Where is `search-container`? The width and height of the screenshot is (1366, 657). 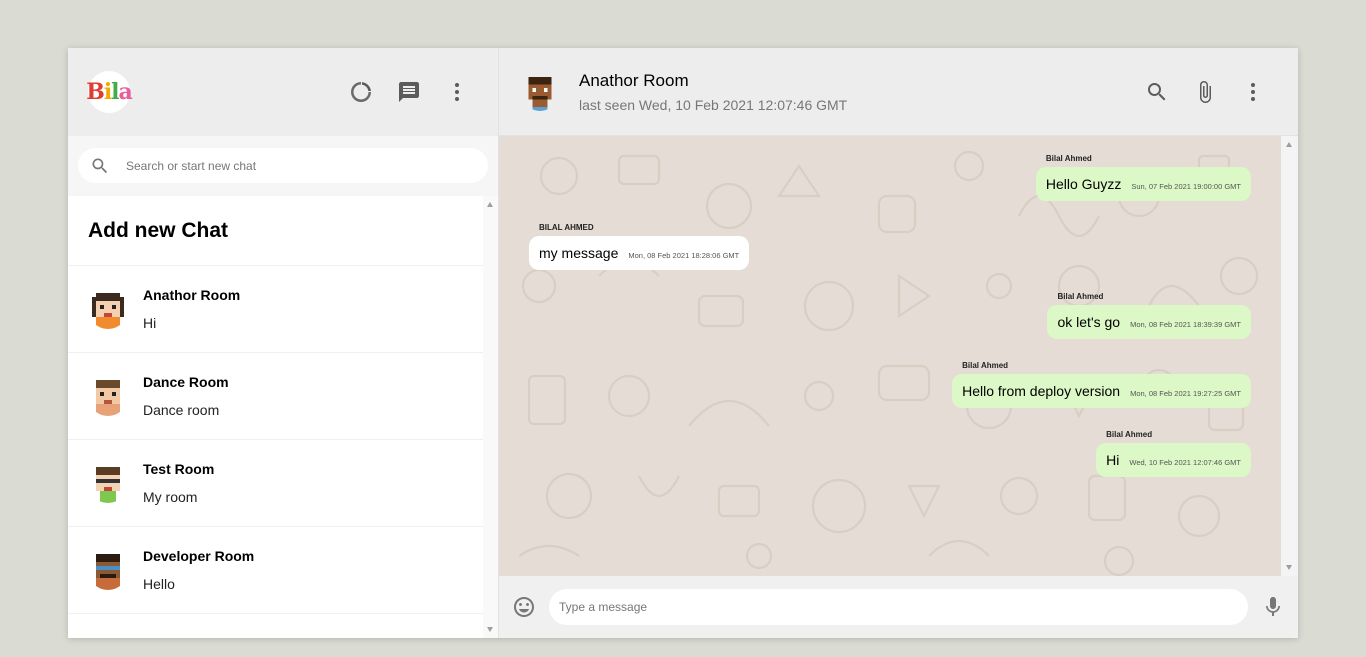 search-container is located at coordinates (283, 166).